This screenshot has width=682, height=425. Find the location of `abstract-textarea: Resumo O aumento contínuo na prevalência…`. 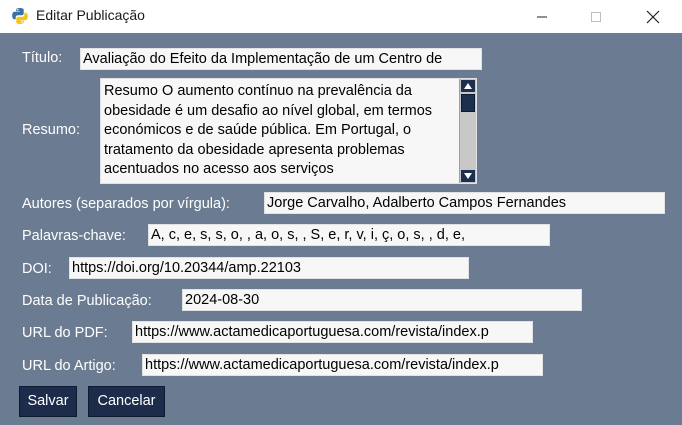

abstract-textarea: Resumo O aumento contínuo na prevalência… is located at coordinates (288, 131).